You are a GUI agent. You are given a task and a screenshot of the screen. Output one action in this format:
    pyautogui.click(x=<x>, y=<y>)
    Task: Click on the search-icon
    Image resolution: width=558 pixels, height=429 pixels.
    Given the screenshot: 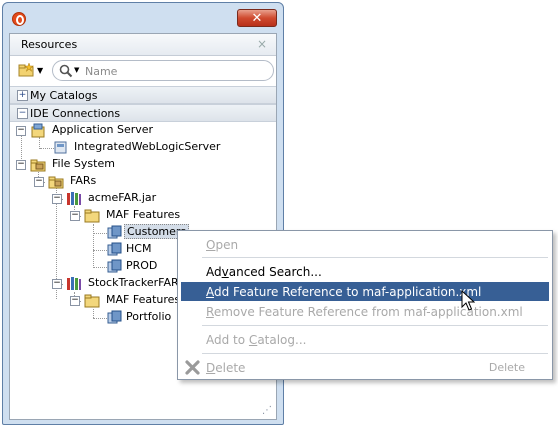 What is the action you would take?
    pyautogui.click(x=66, y=71)
    